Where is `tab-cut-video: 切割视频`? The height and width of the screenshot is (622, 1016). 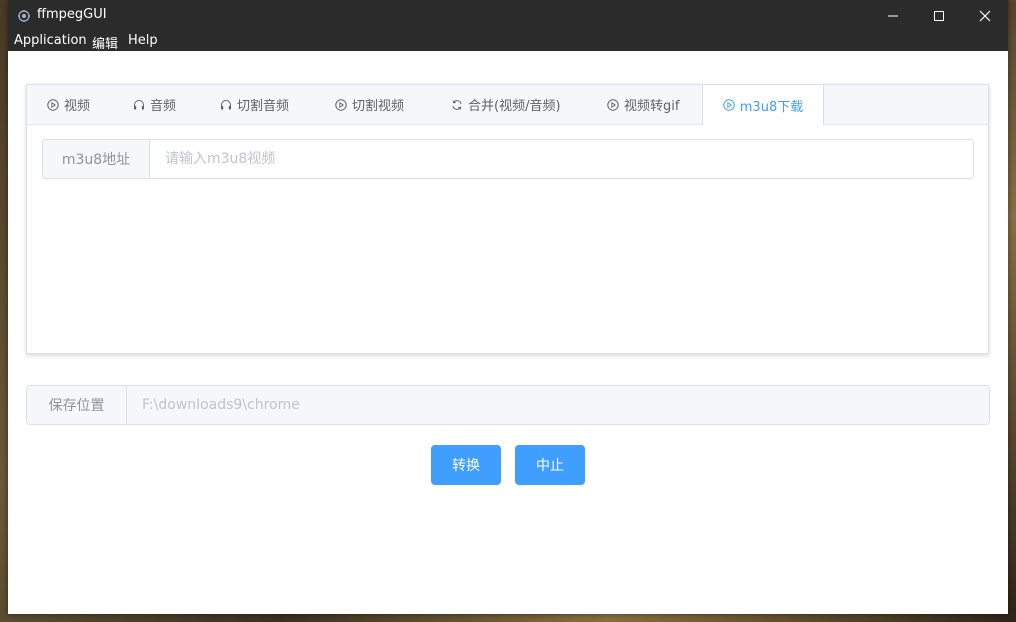
tab-cut-video: 切割视频 is located at coordinates (369, 104).